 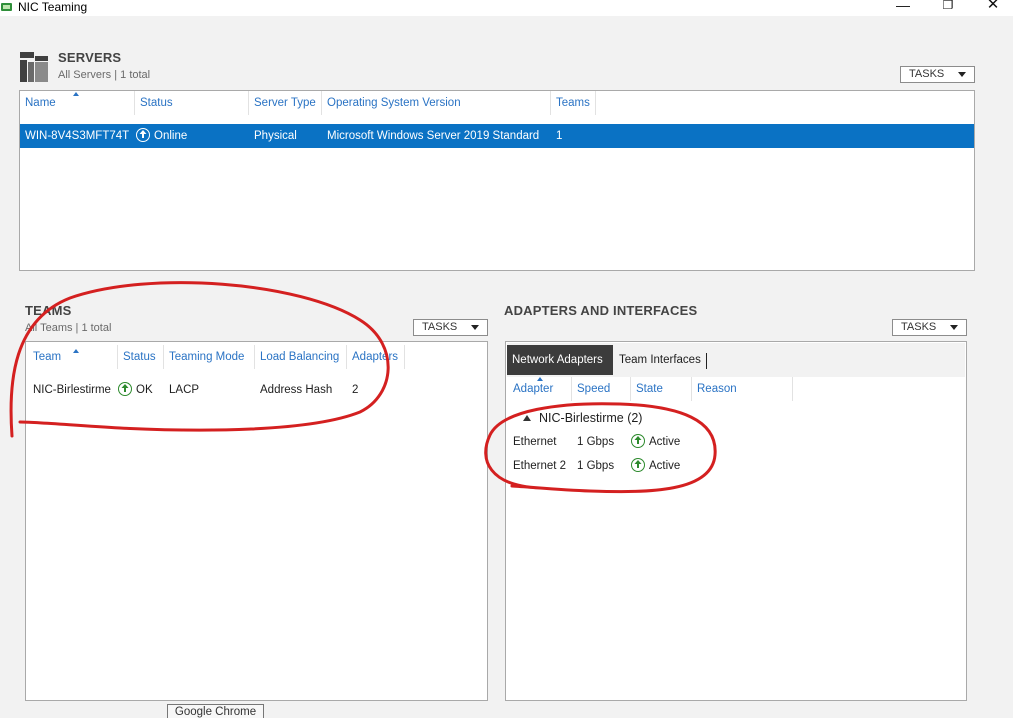 I want to click on teams-section-subtitle: All Teams | 1 total, so click(x=68, y=328).